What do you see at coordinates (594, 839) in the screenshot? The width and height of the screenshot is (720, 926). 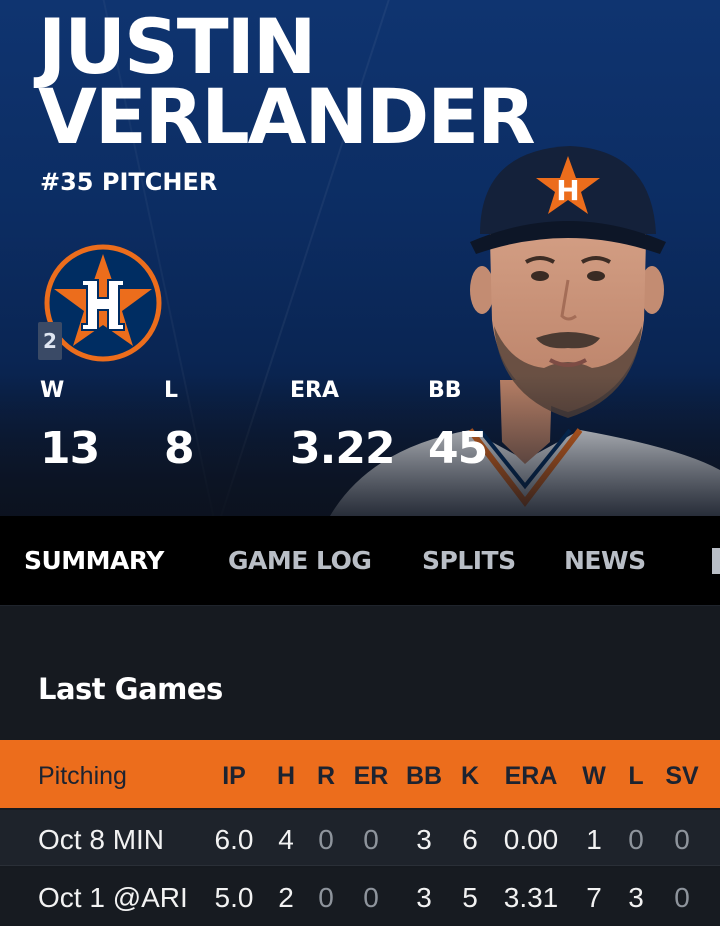 I see `cell-w: 1` at bounding box center [594, 839].